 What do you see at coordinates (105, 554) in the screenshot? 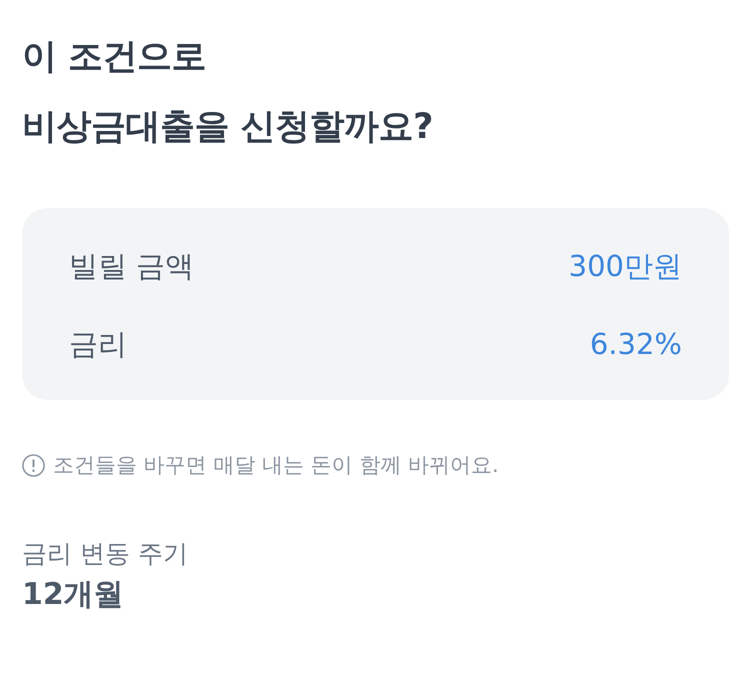
I see `detail-label: 금리 변동 주기` at bounding box center [105, 554].